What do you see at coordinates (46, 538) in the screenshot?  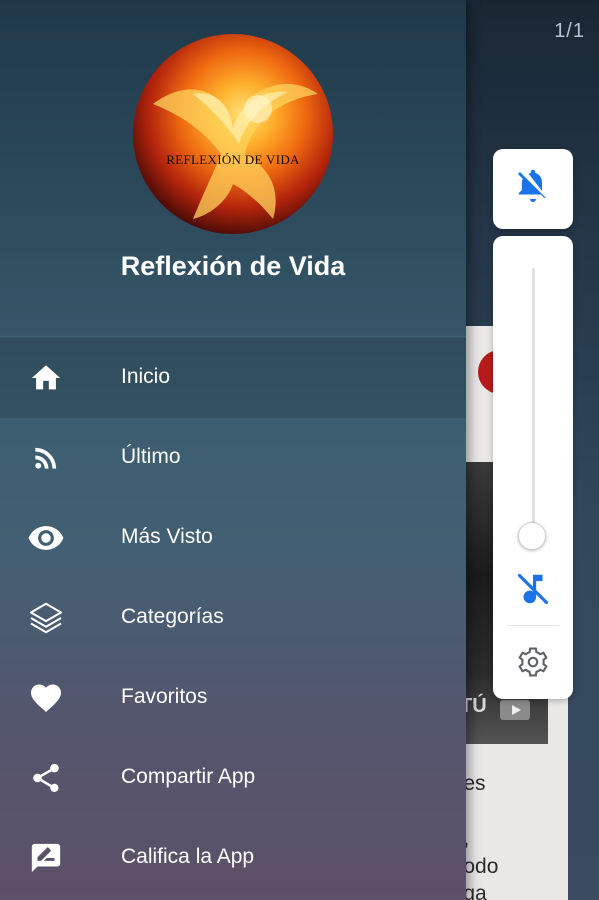 I see `eye-icon` at bounding box center [46, 538].